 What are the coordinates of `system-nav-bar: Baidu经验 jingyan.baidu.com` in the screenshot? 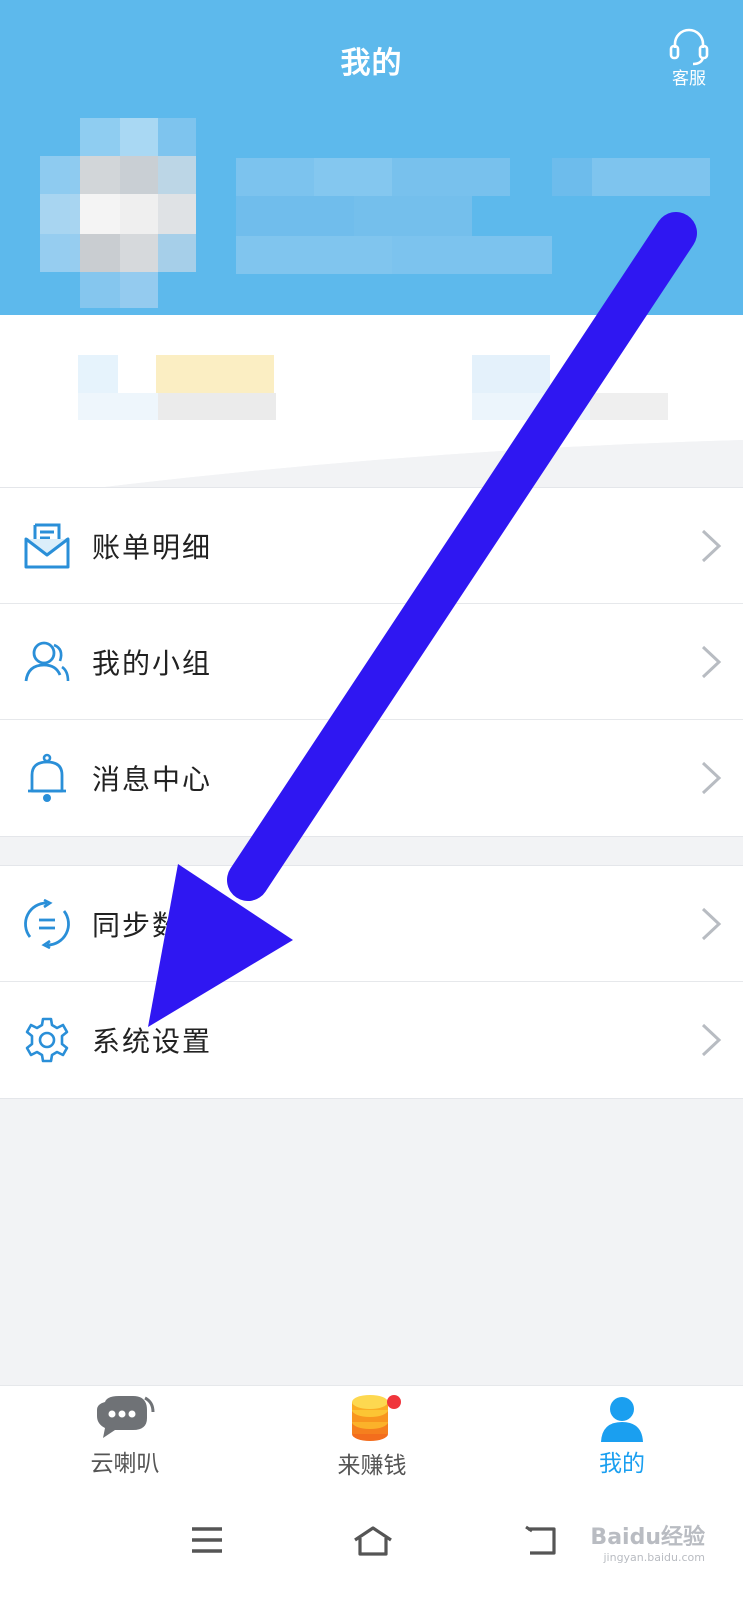 It's located at (371, 1547).